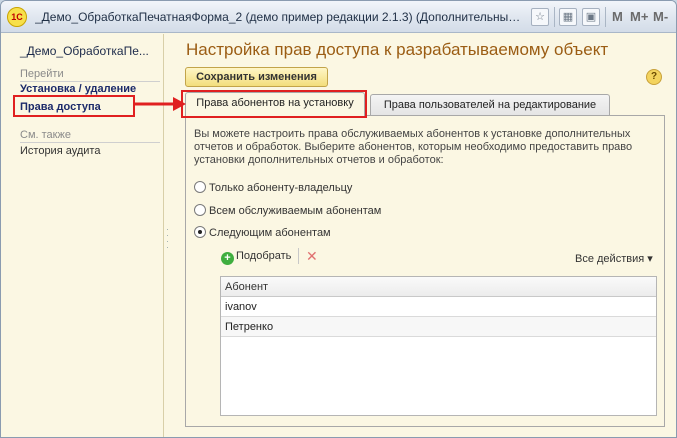 The width and height of the screenshot is (677, 438). I want to click on memory-minus-button: M-, so click(660, 16).